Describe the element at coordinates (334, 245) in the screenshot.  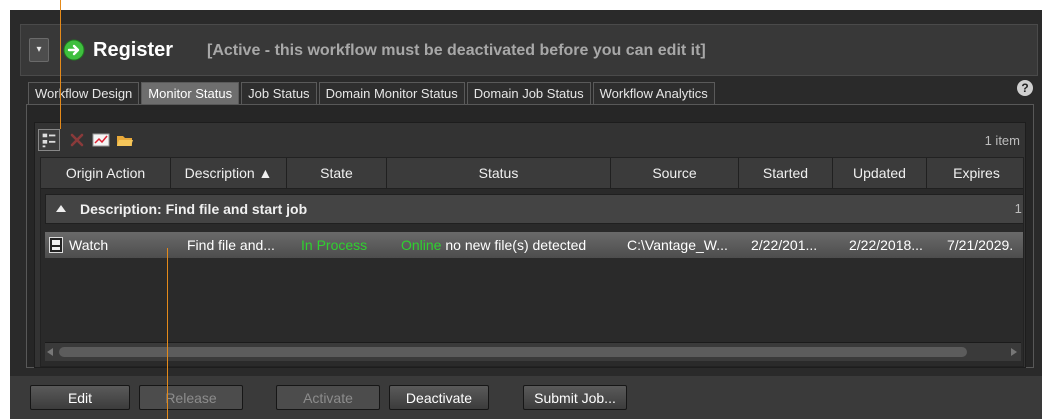
I see `cell-state: In Process` at that location.